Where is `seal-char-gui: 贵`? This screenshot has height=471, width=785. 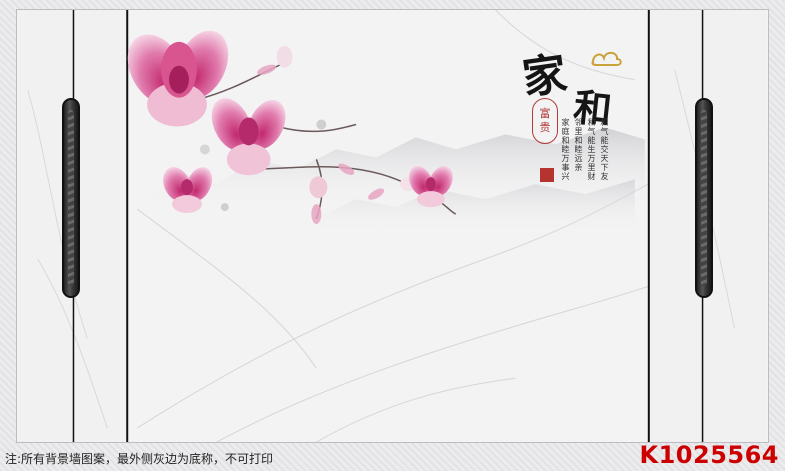
seal-char-gui: 贵 is located at coordinates (545, 127).